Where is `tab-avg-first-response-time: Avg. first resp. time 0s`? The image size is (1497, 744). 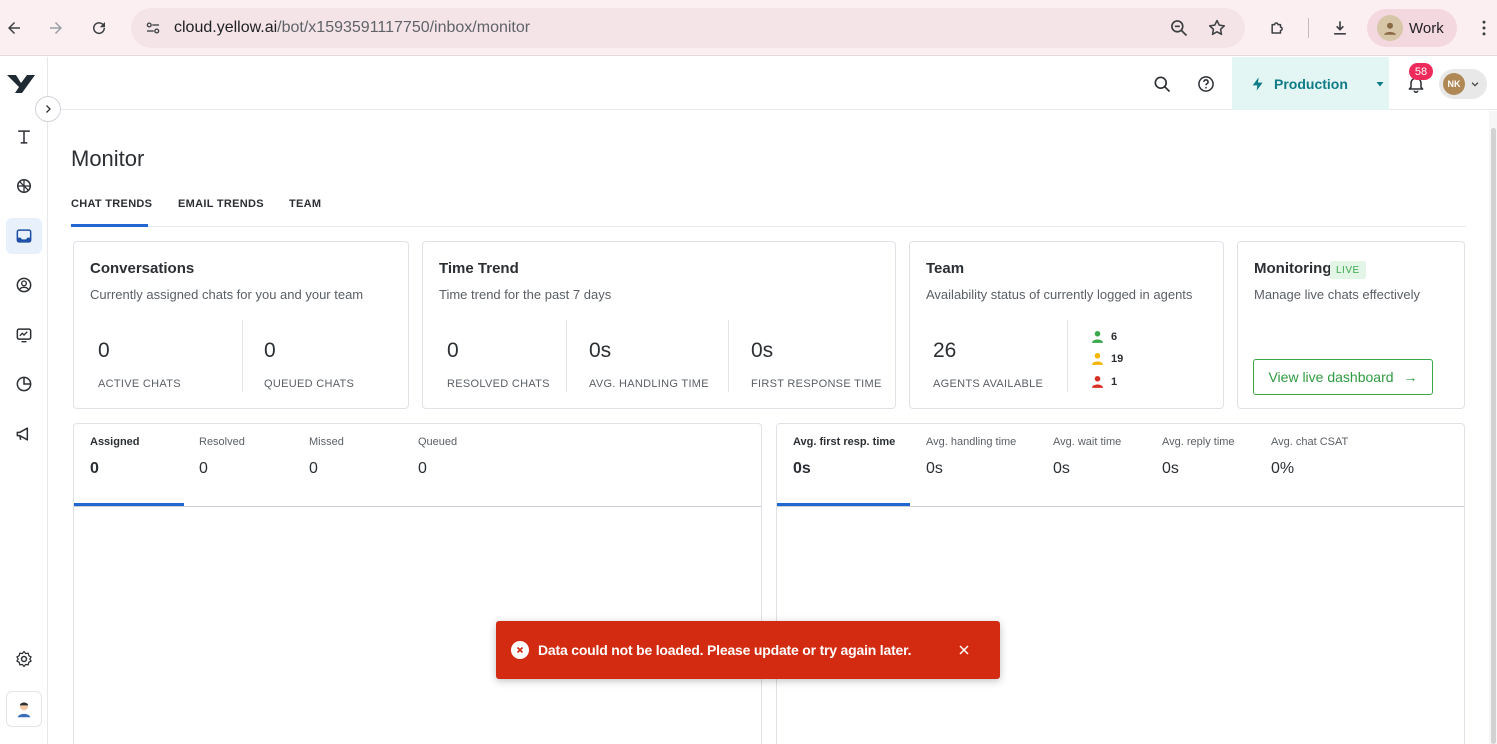 tab-avg-first-response-time: Avg. first resp. time 0s is located at coordinates (844, 457).